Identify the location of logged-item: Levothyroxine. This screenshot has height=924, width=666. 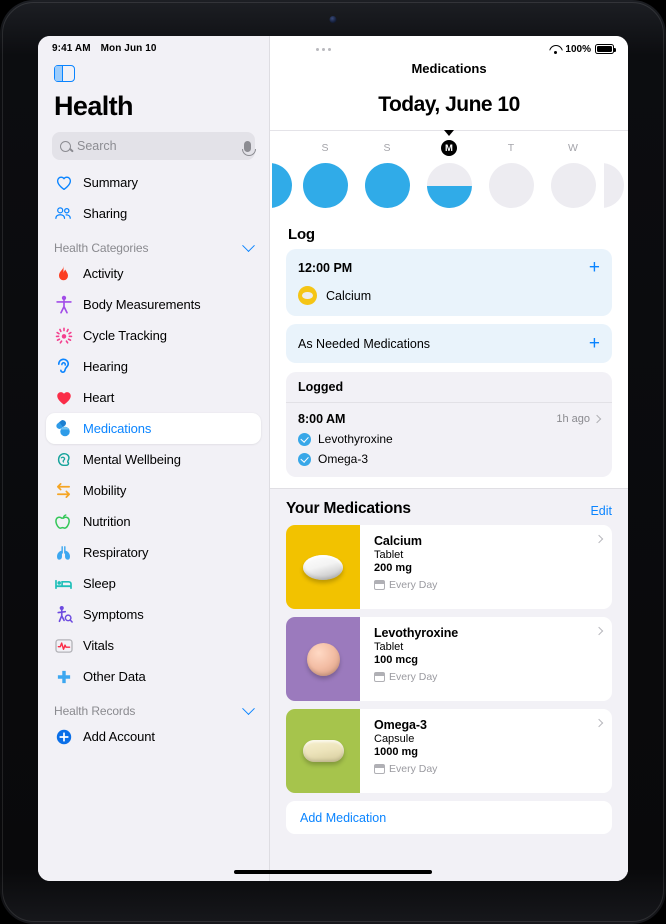
(449, 439).